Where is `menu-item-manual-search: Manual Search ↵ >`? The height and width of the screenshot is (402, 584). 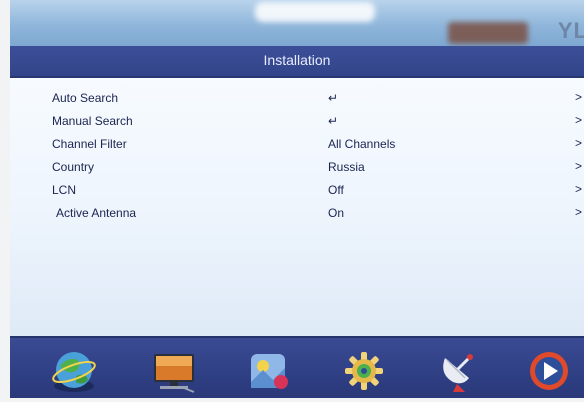 menu-item-manual-search: Manual Search ↵ > is located at coordinates (297, 121).